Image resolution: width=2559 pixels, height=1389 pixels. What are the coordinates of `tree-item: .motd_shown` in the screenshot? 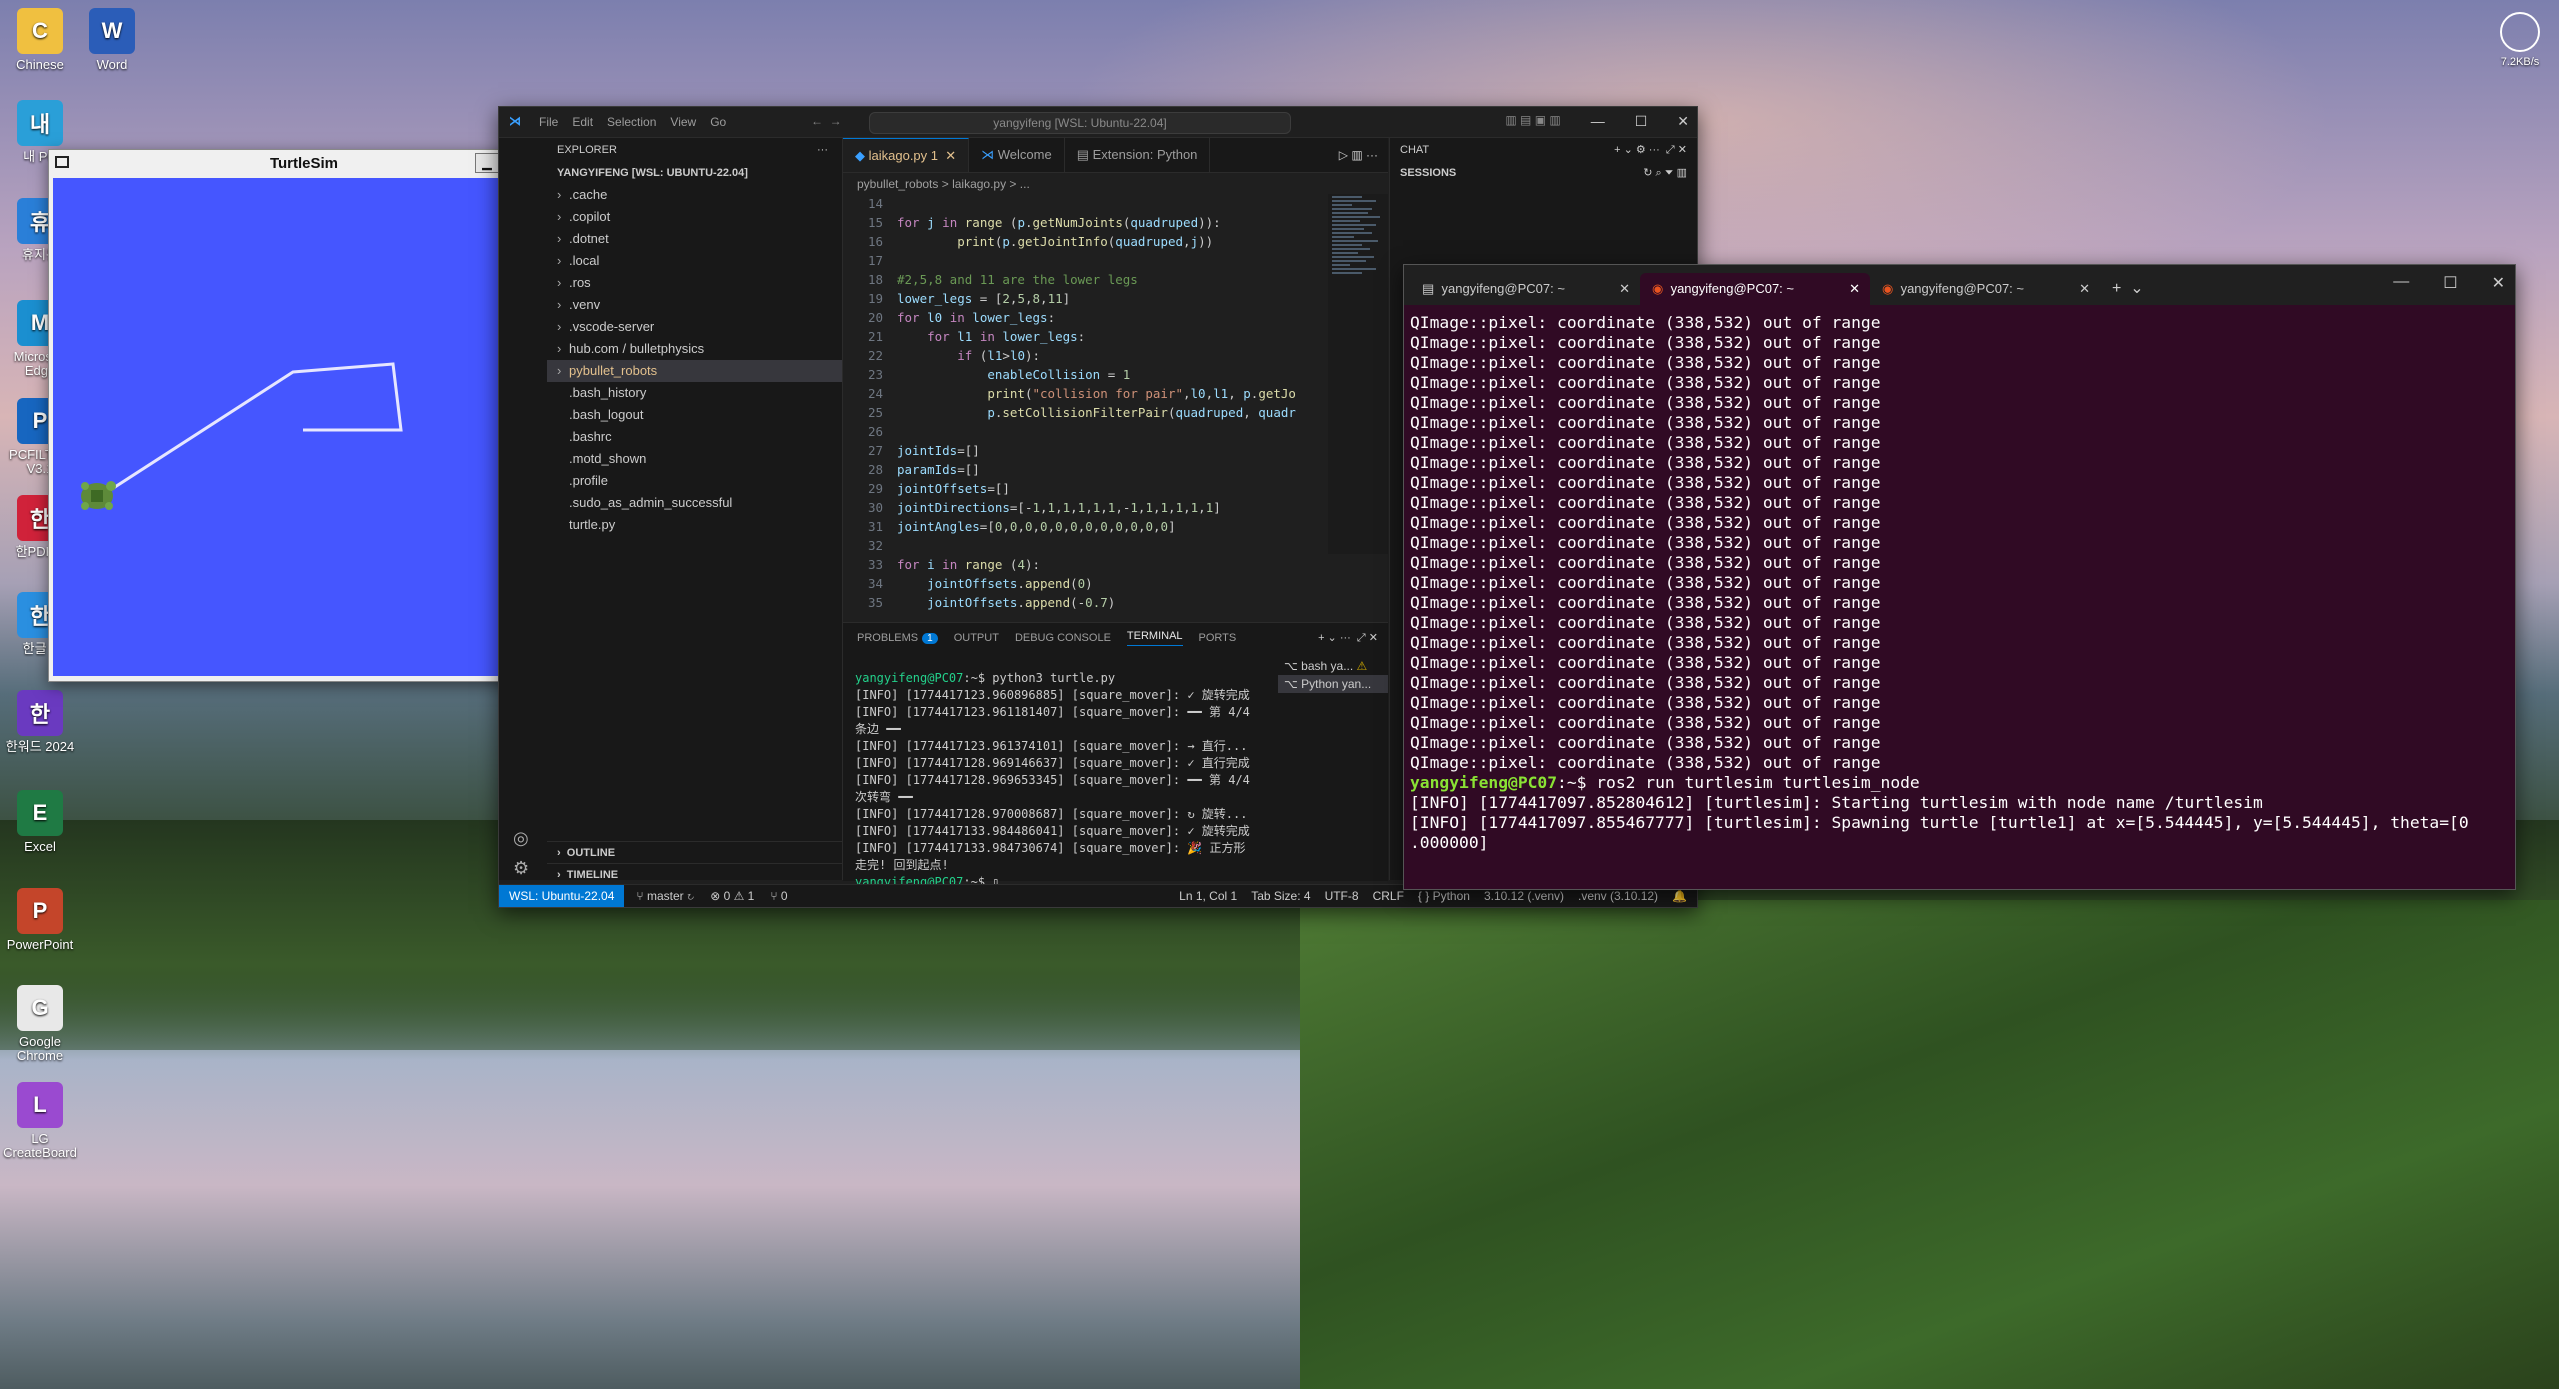 It's located at (694, 459).